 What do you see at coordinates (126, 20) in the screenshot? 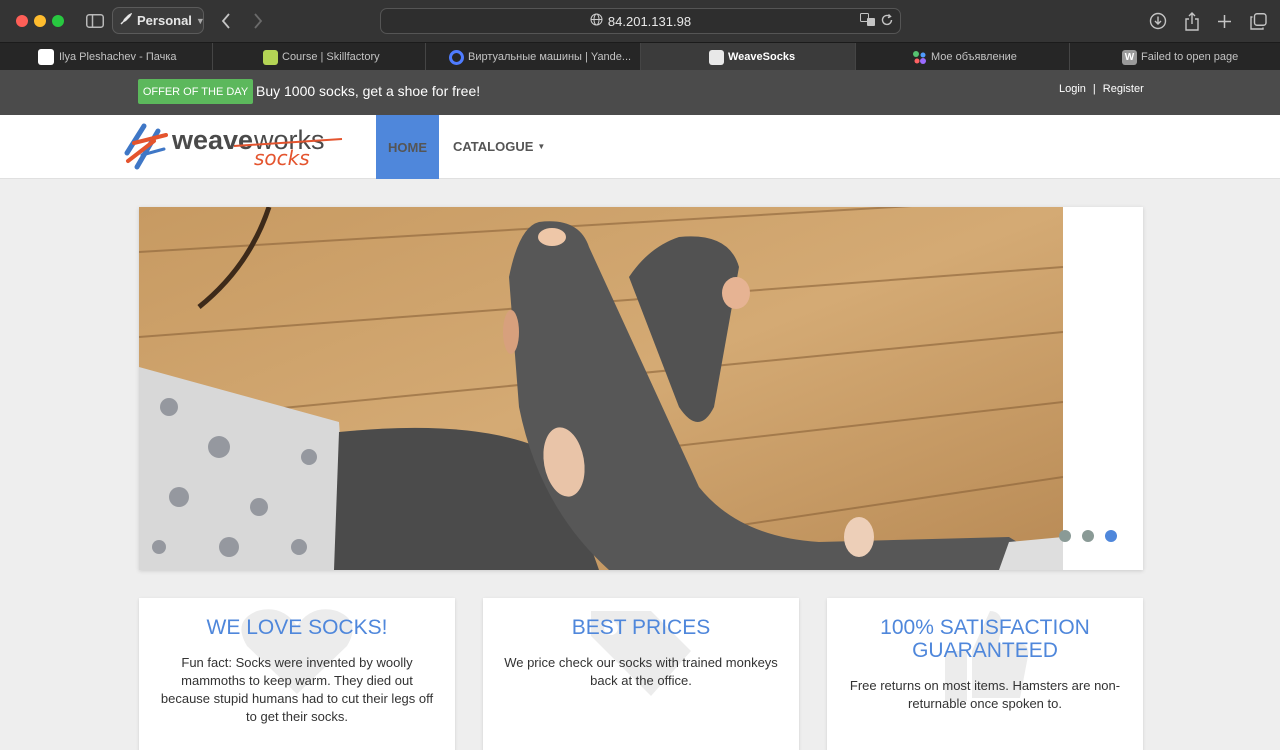
I see `rocket-icon` at bounding box center [126, 20].